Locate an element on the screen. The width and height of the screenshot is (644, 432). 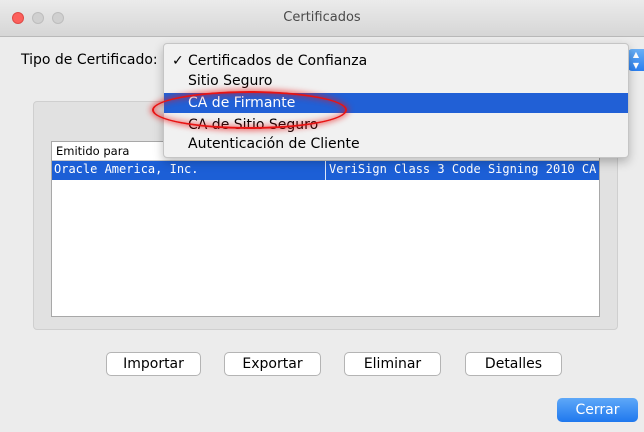
column-separator is located at coordinates (325, 170).